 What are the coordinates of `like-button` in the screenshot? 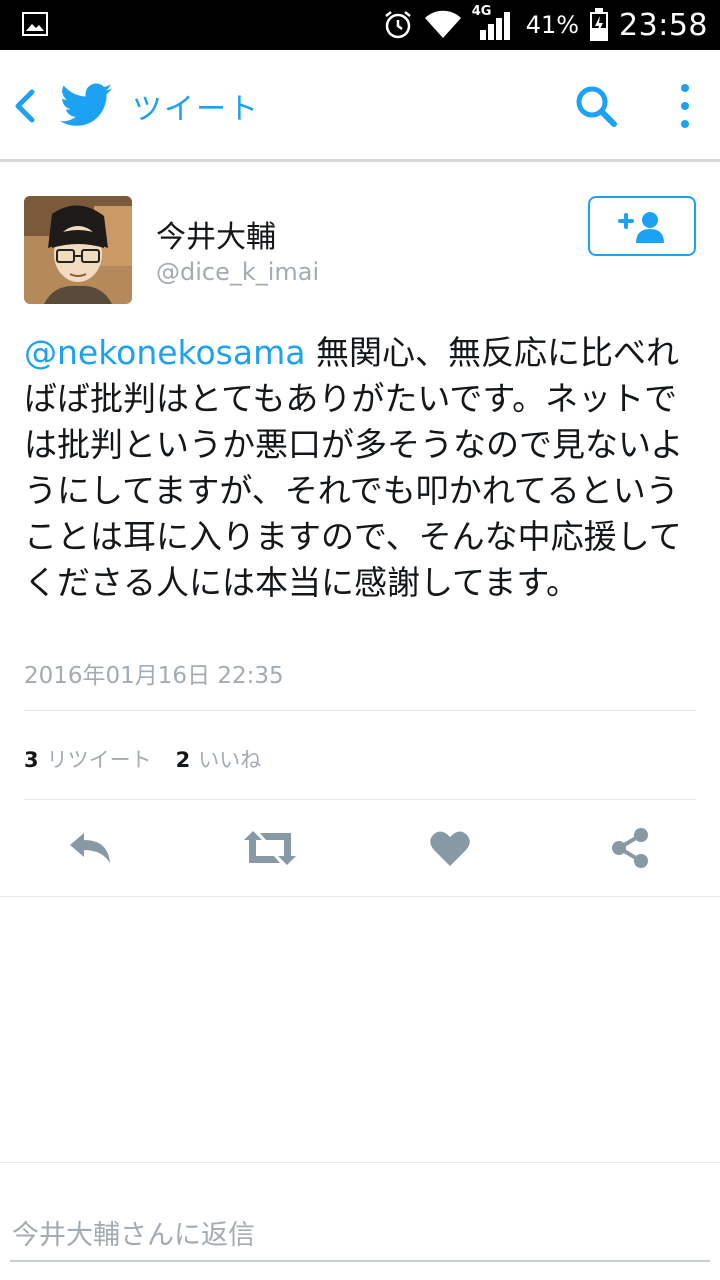 It's located at (450, 848).